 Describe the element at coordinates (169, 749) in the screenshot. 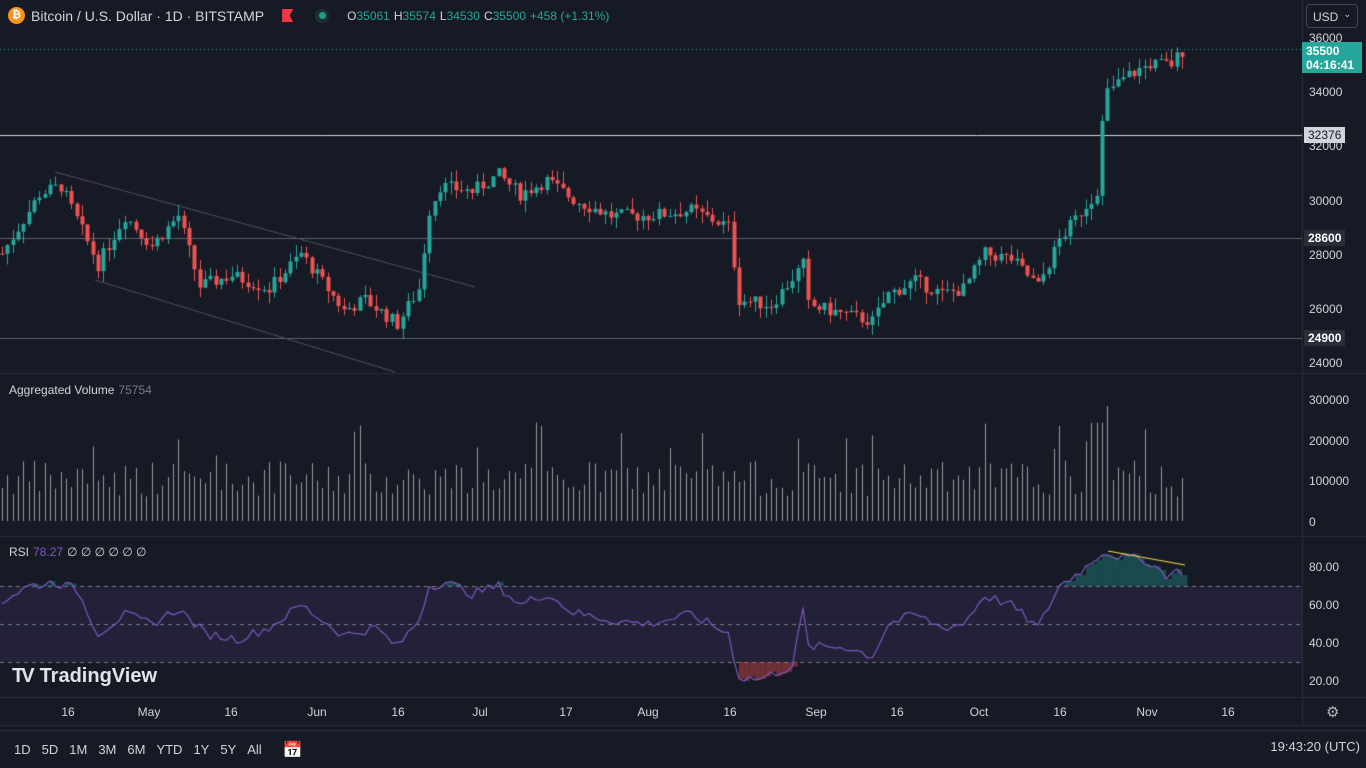

I see `range-ytd: YTD` at that location.